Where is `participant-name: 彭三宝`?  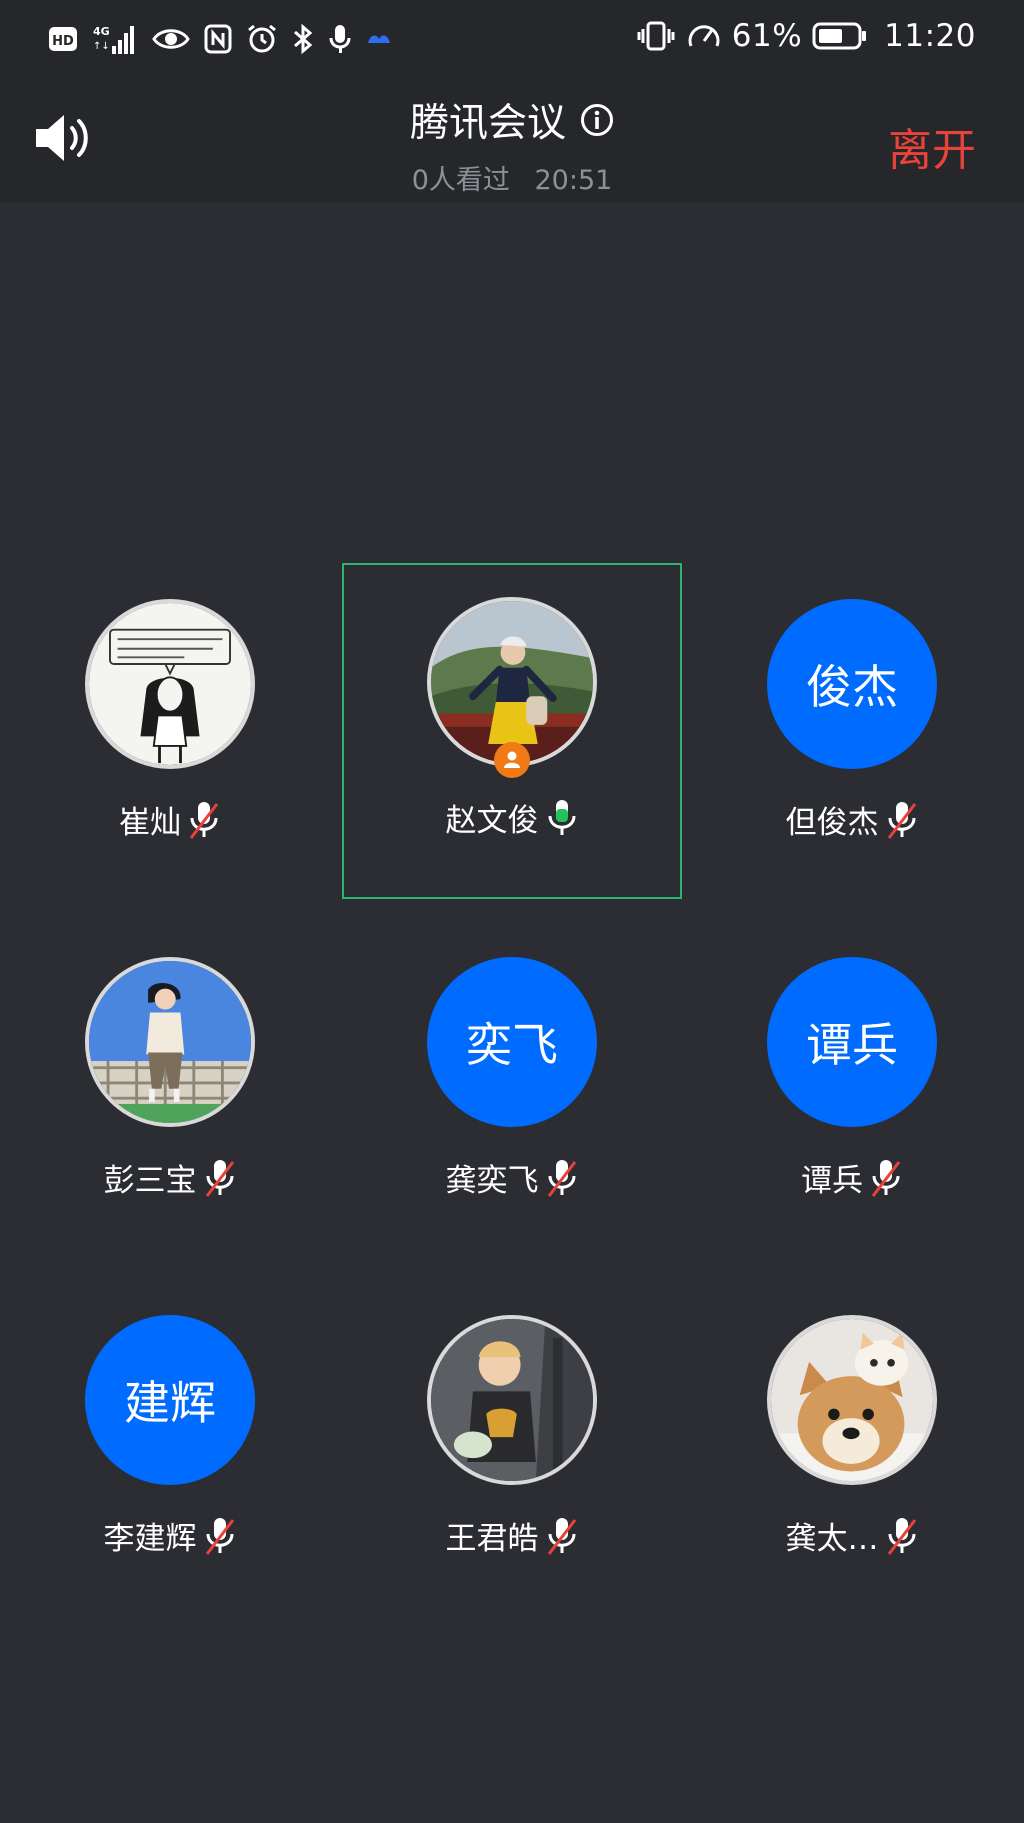
participant-name: 彭三宝 is located at coordinates (150, 1181).